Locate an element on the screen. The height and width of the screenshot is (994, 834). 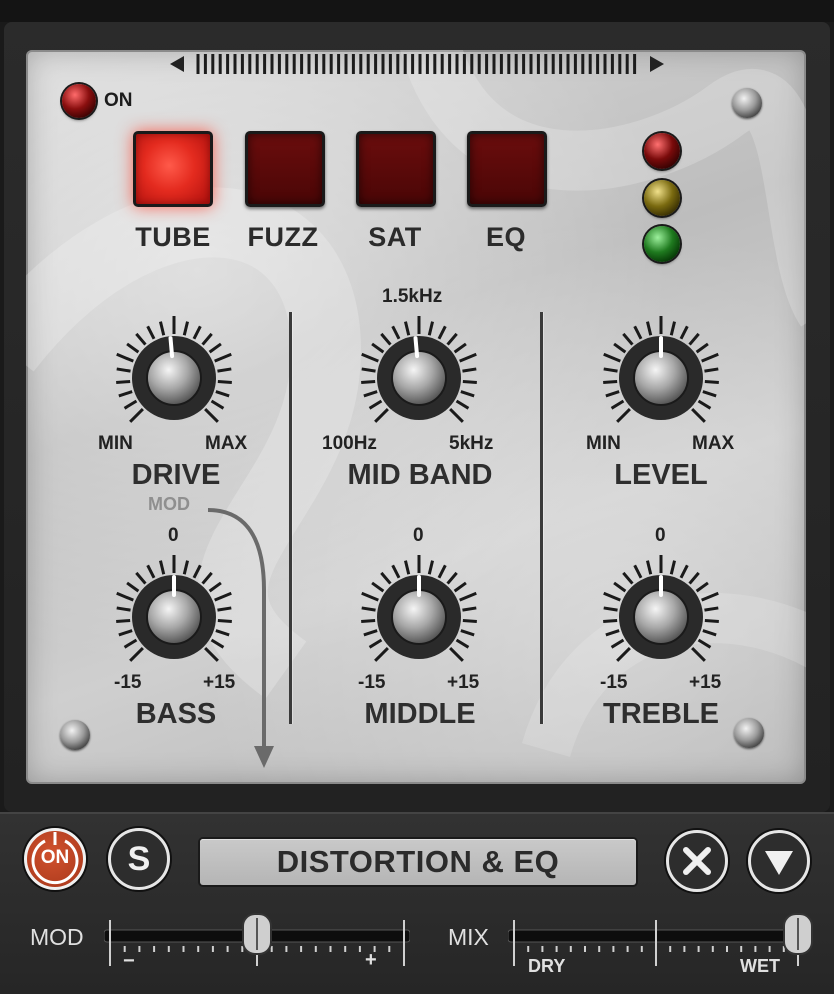
treble-min-label: -15 is located at coordinates (614, 682).